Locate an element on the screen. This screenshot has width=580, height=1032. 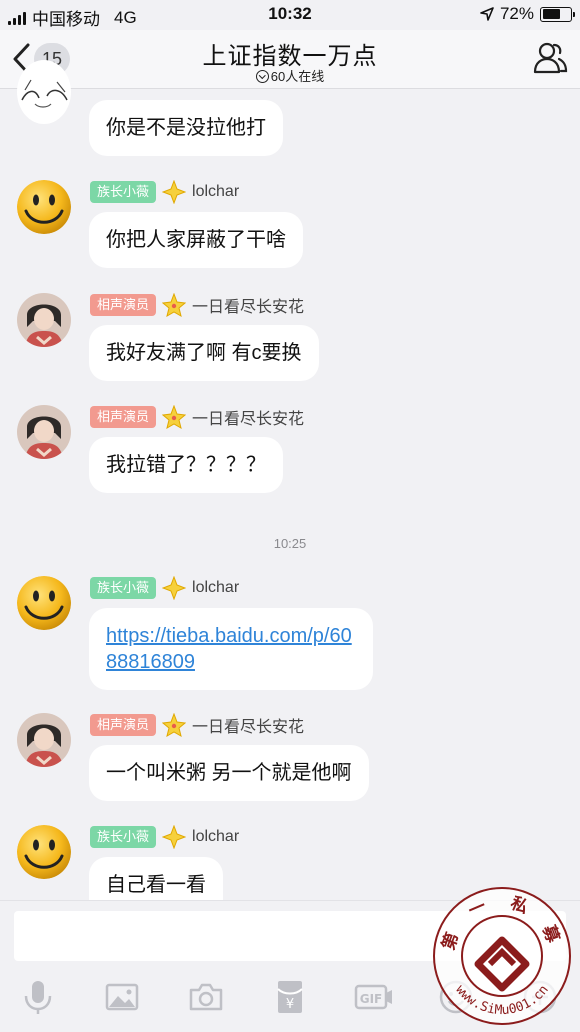
message-link: https://tieba.baidu.com/p/6088816809 is located at coordinates (231, 649).